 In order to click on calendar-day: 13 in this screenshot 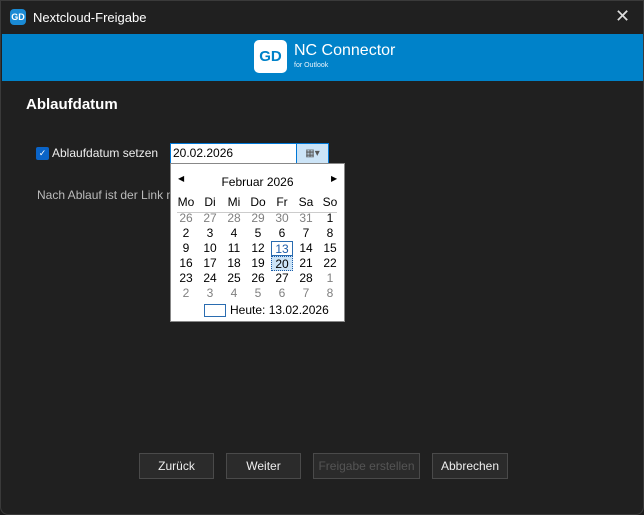, I will do `click(282, 248)`.